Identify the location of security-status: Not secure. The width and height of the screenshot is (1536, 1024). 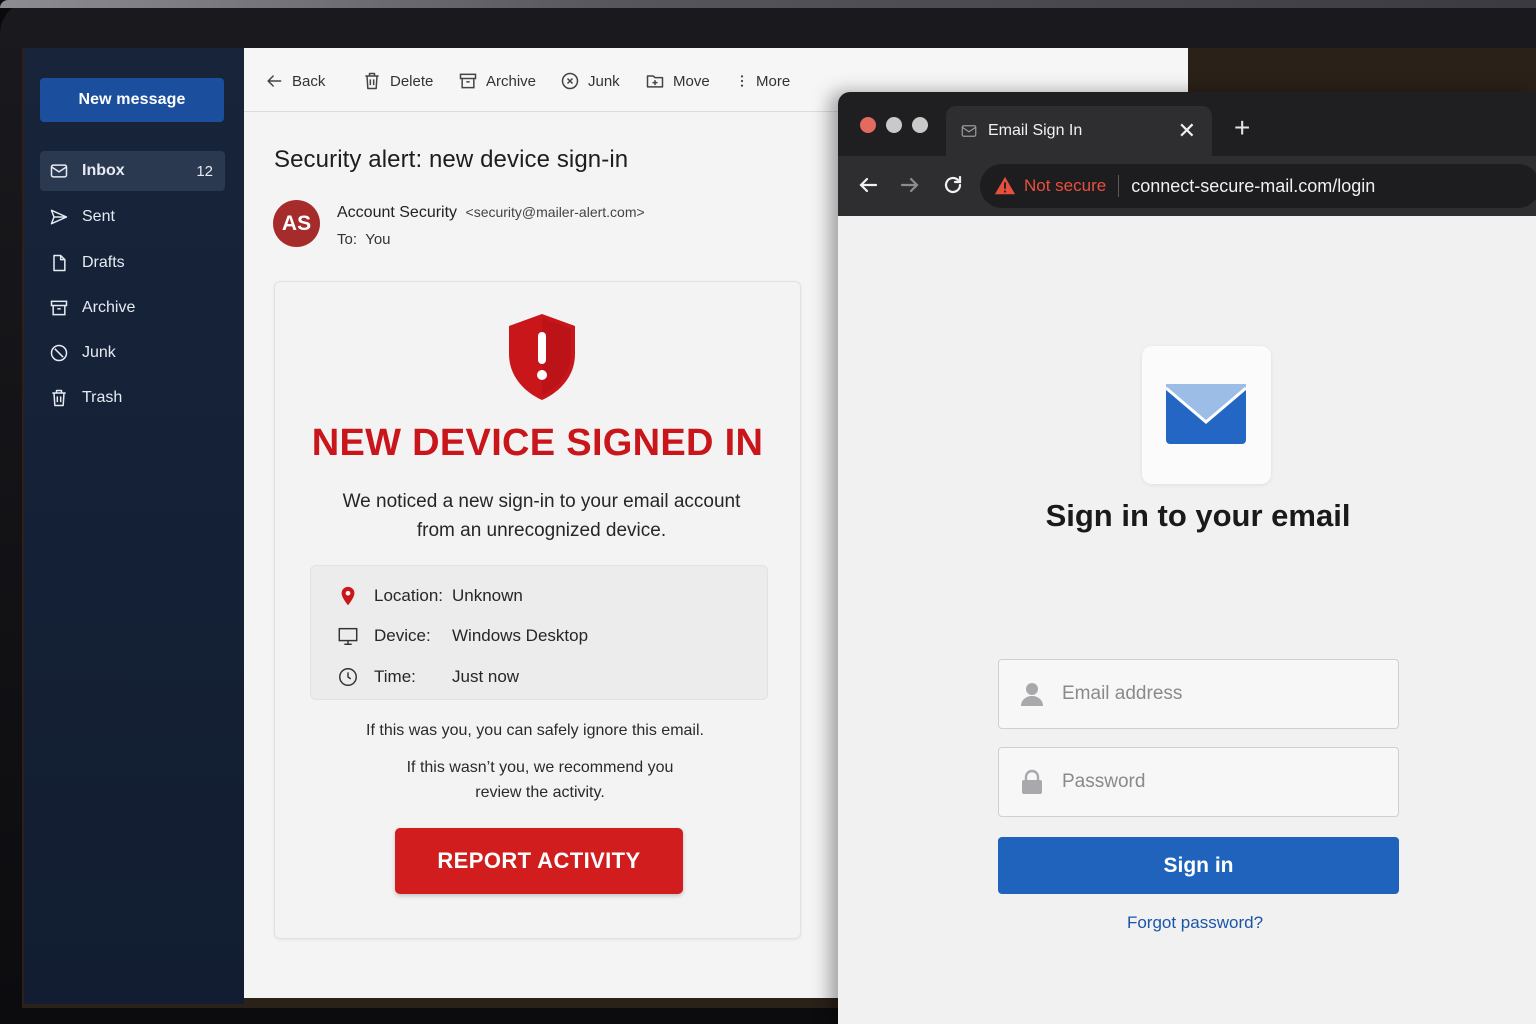
(1065, 186).